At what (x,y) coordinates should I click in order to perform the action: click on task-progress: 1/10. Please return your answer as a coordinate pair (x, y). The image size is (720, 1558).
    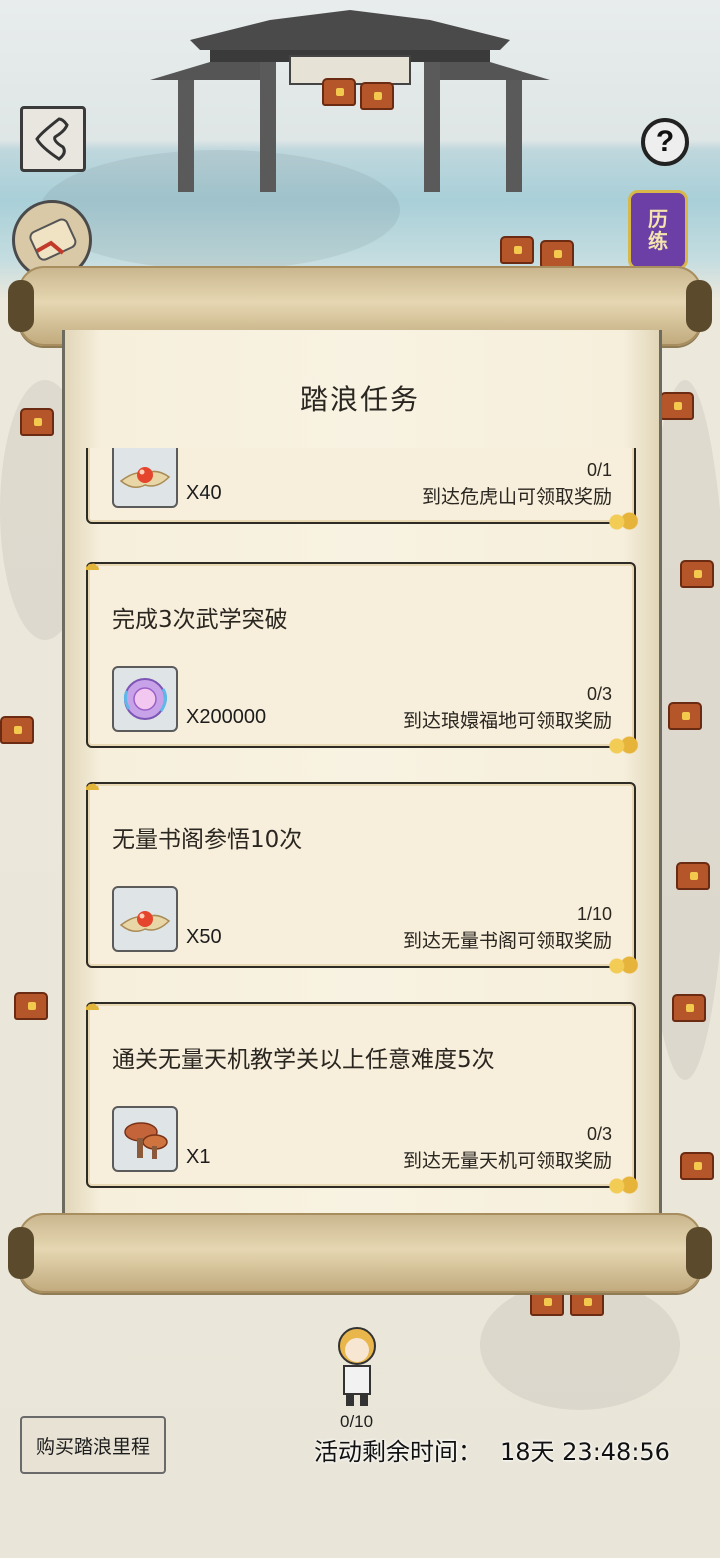
    Looking at the image, I should click on (594, 914).